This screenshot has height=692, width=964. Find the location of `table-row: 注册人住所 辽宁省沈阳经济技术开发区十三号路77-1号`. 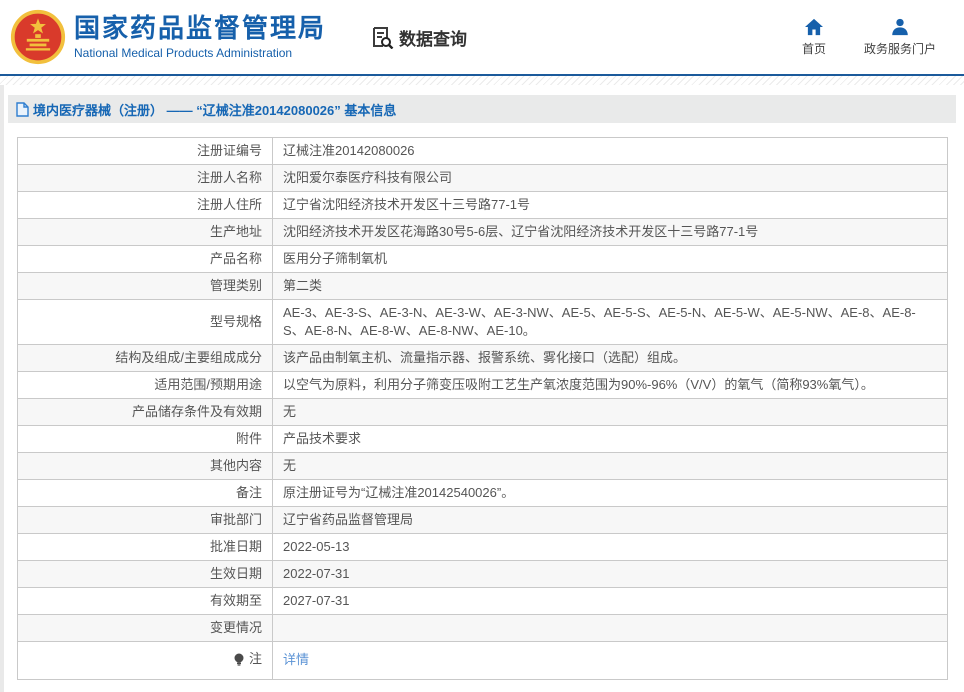

table-row: 注册人住所 辽宁省沈阳经济技术开发区十三号路77-1号 is located at coordinates (482, 205).